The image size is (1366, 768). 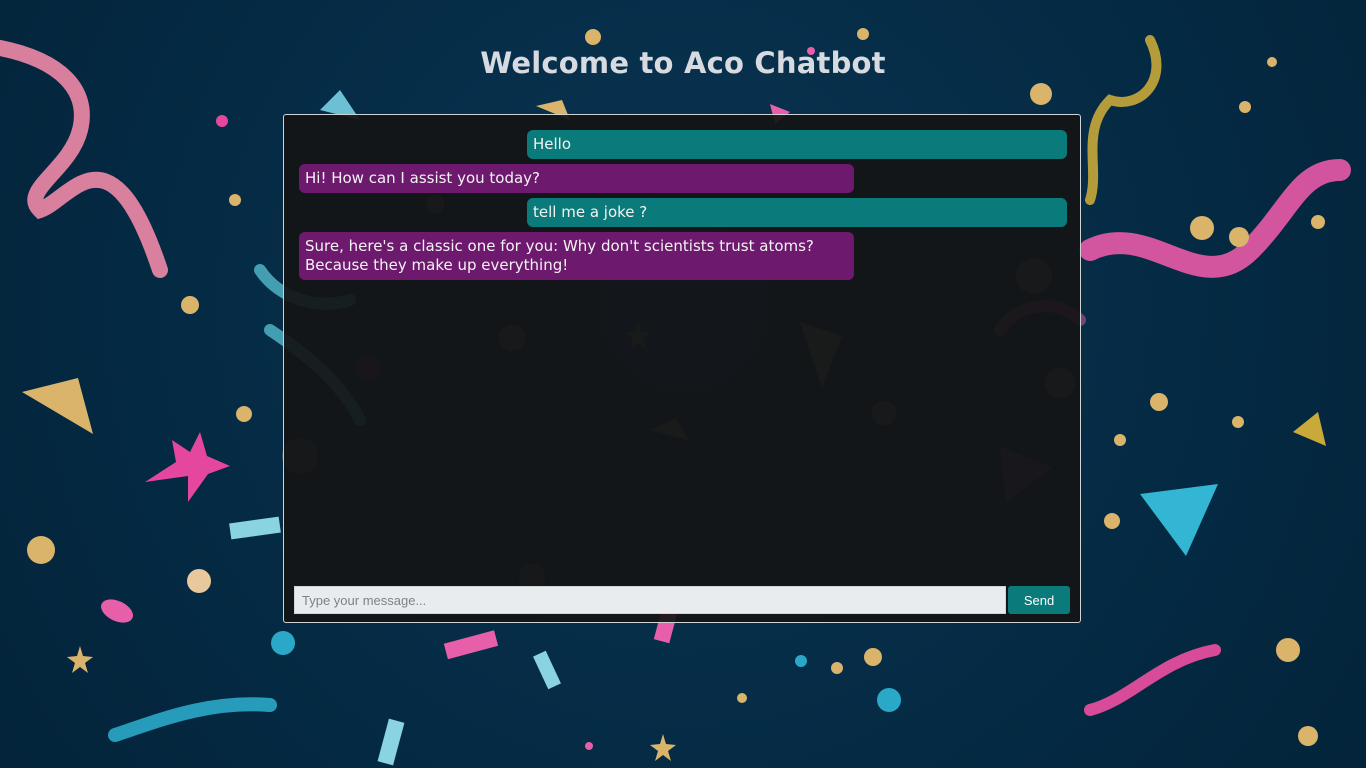 I want to click on message-input, so click(x=650, y=600).